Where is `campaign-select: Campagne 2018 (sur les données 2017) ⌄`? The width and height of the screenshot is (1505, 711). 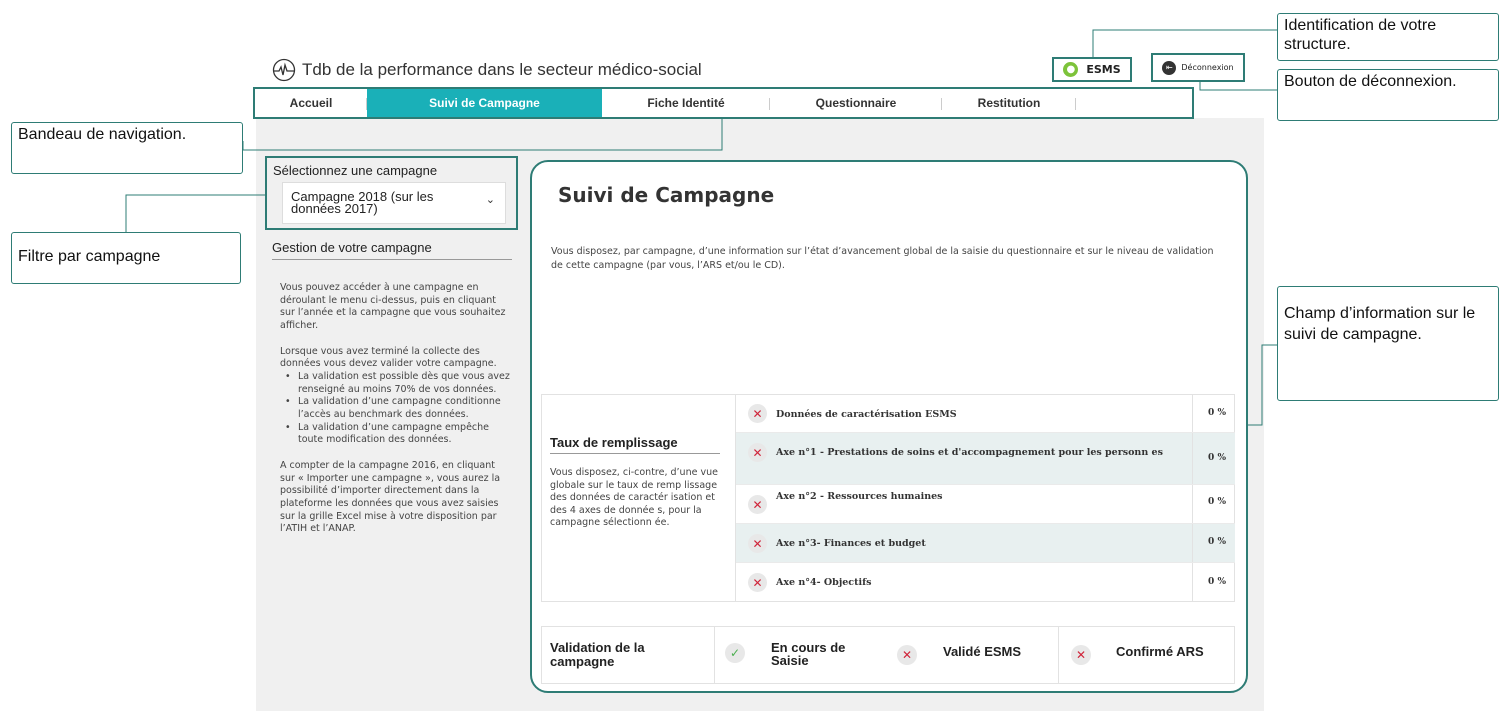
campaign-select: Campagne 2018 (sur les données 2017) ⌄ is located at coordinates (394, 203).